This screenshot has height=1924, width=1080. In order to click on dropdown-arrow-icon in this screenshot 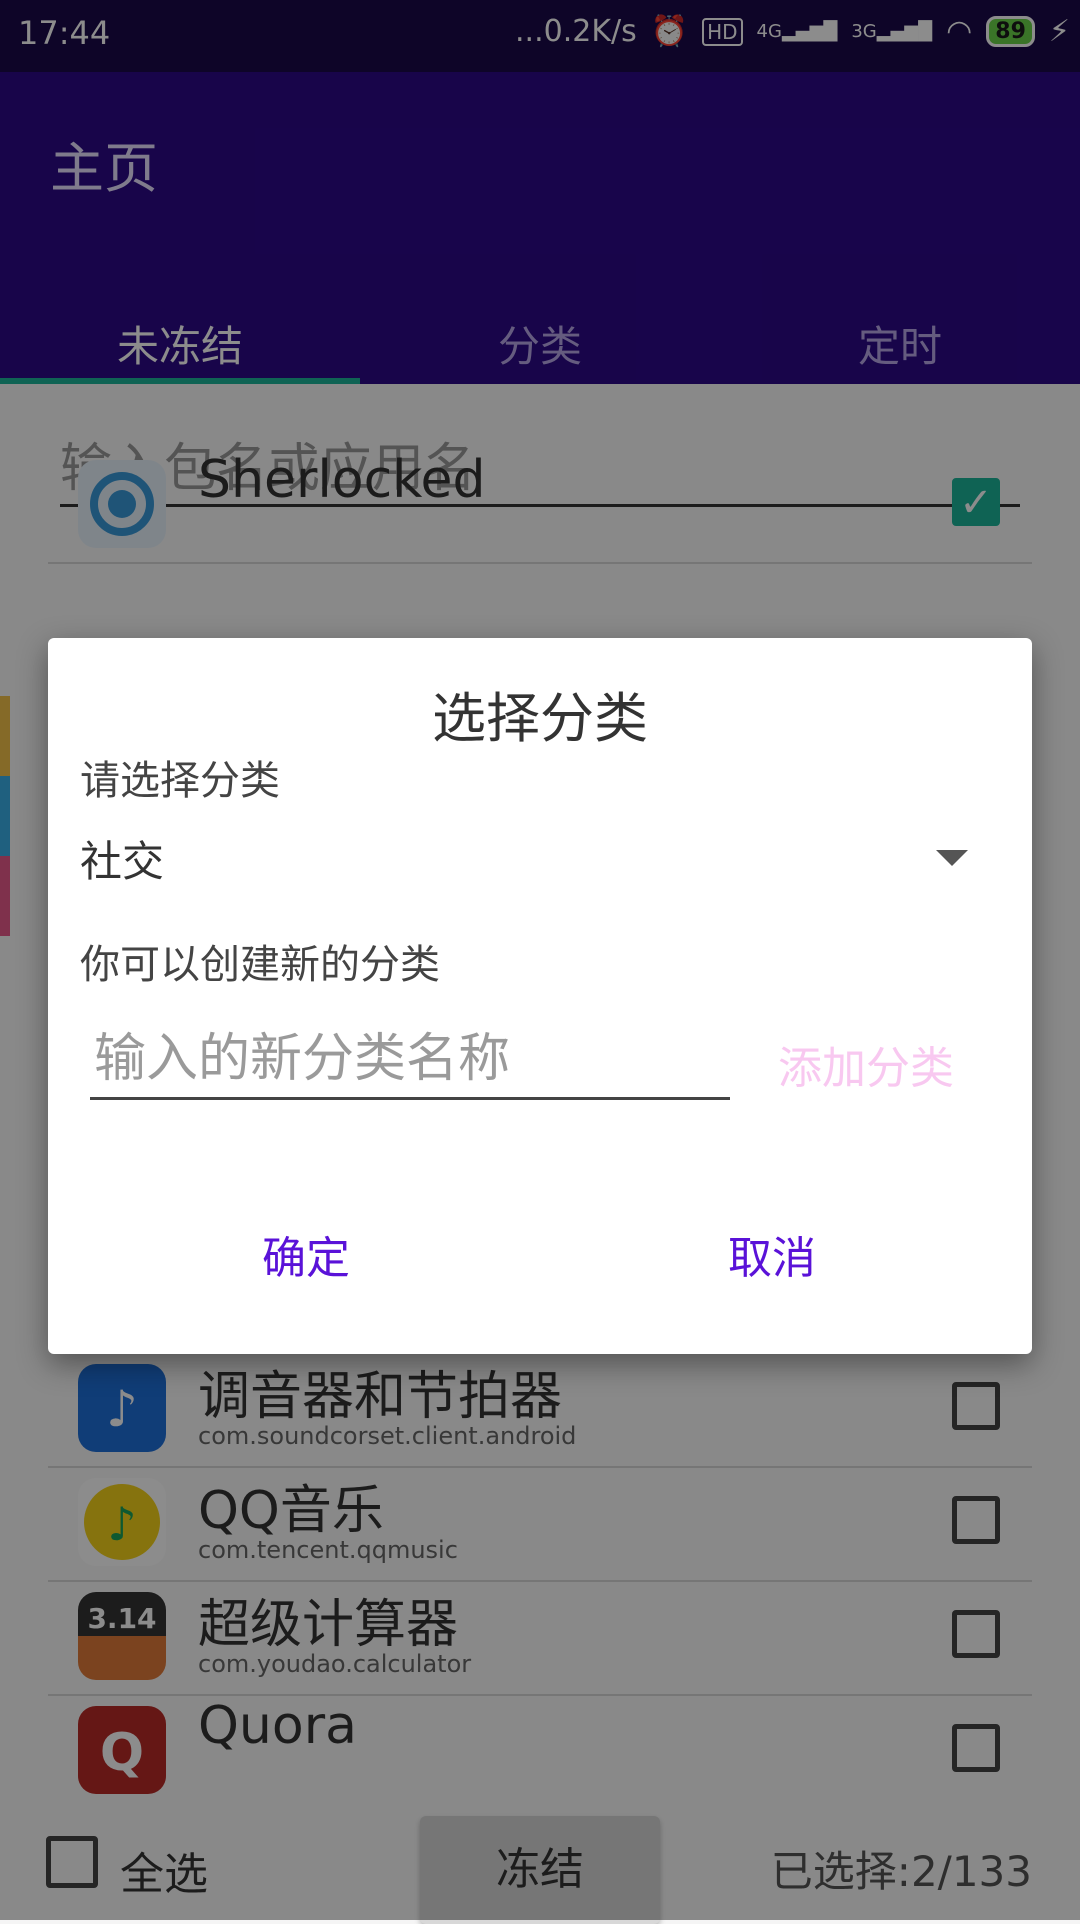, I will do `click(952, 858)`.